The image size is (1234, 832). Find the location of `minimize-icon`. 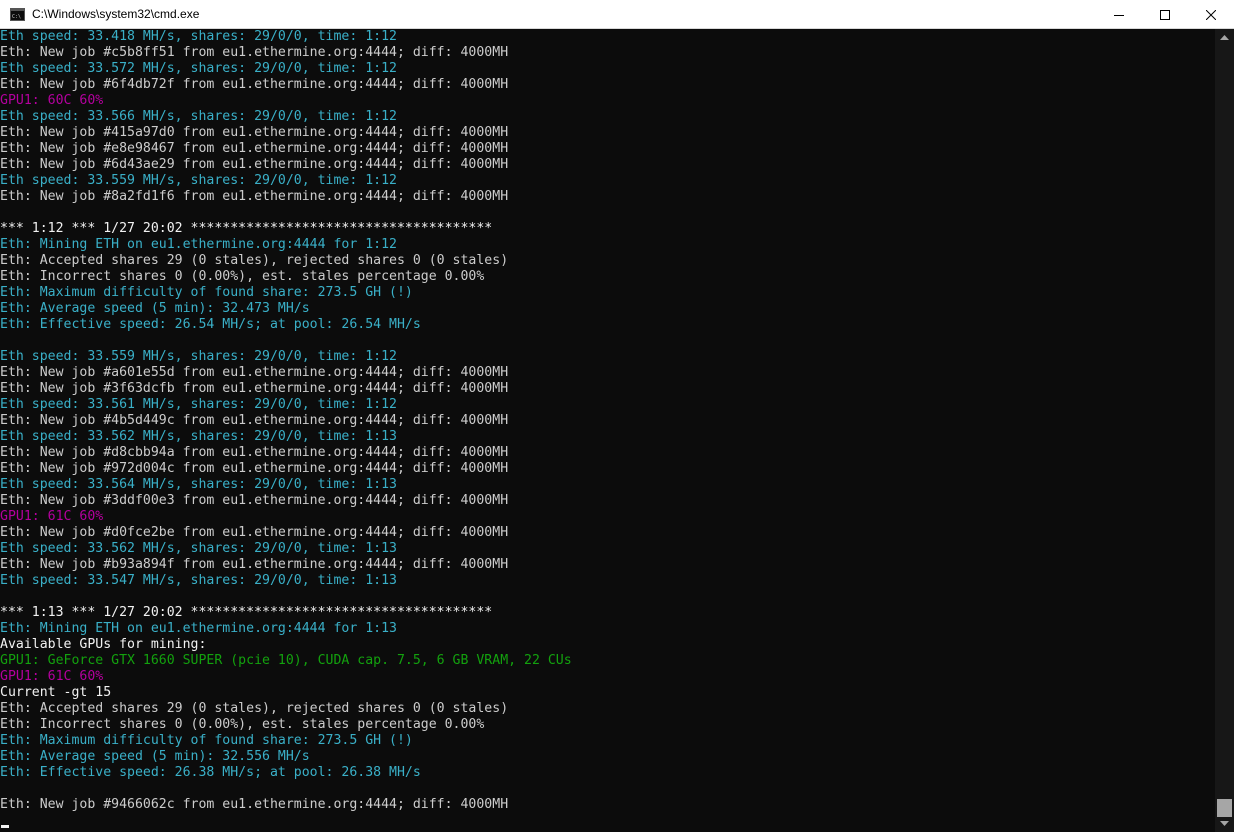

minimize-icon is located at coordinates (1119, 15).